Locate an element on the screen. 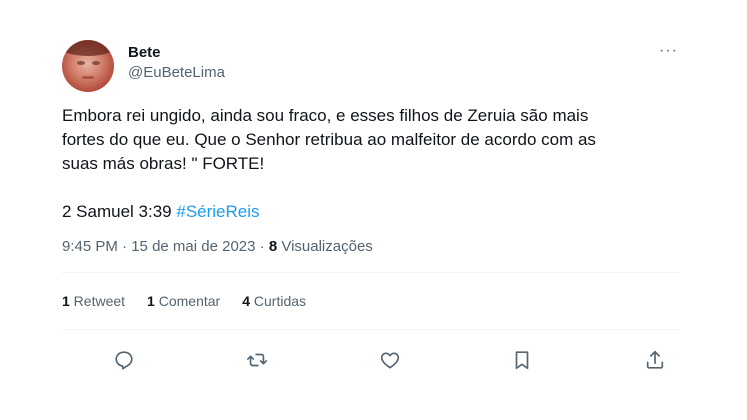  share-button is located at coordinates (655, 360).